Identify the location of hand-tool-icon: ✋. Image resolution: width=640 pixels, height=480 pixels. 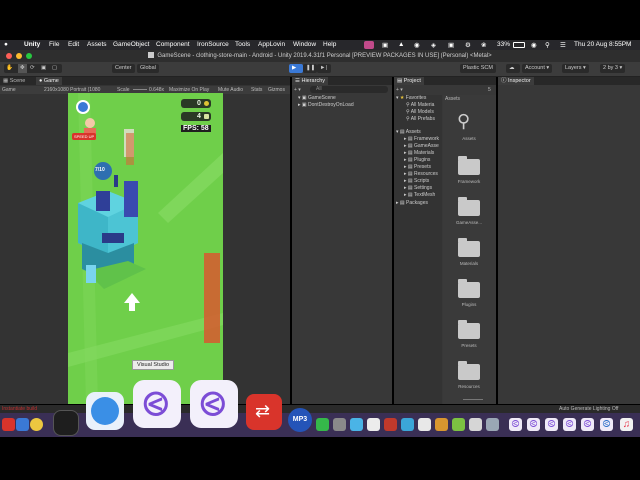
(9, 68).